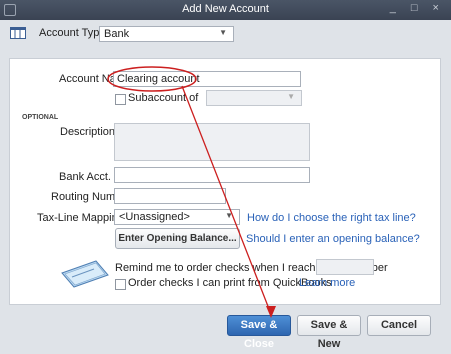 The image size is (451, 354). I want to click on account-type-select: Bank ▼, so click(166, 34).